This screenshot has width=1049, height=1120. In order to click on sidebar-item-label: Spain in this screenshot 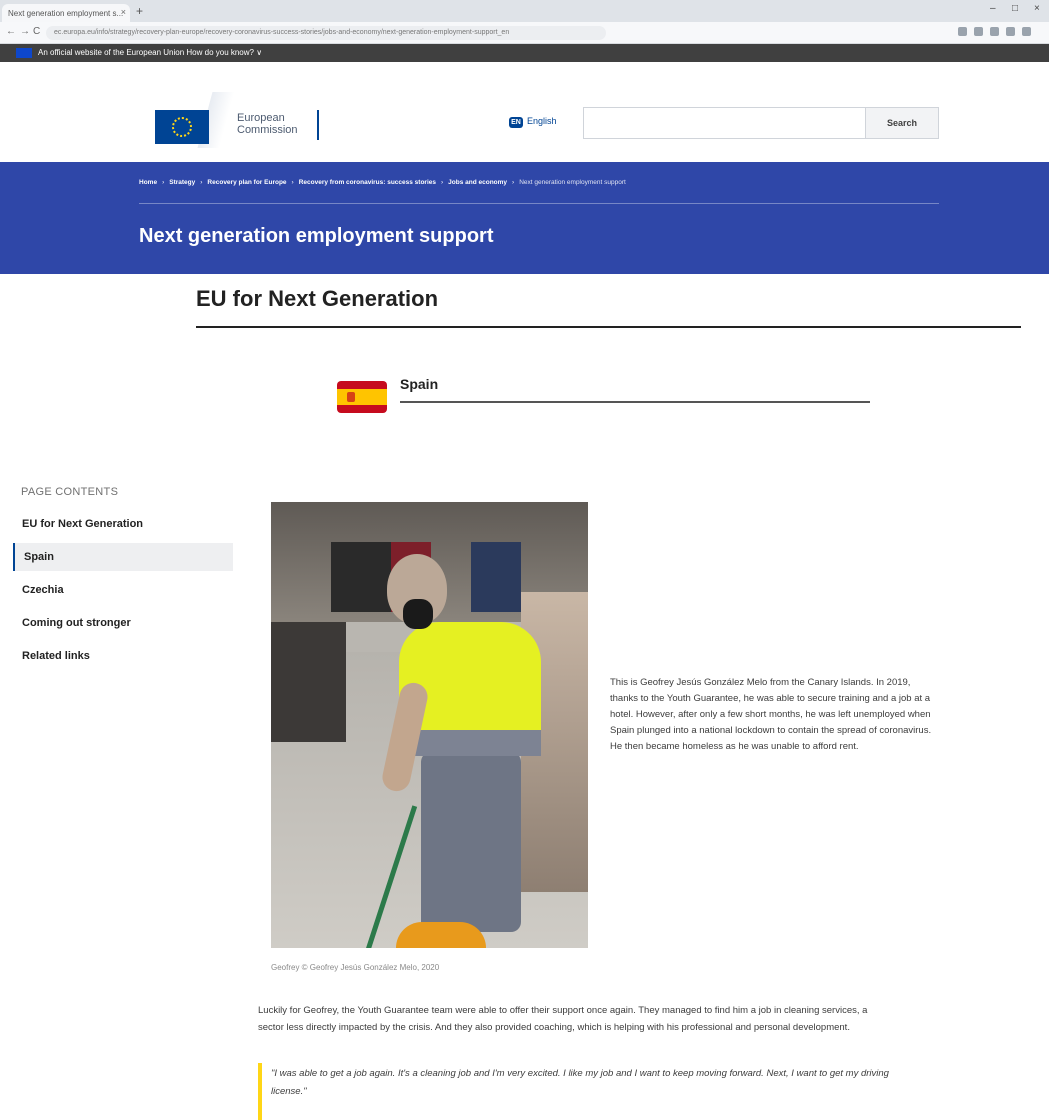, I will do `click(39, 557)`.